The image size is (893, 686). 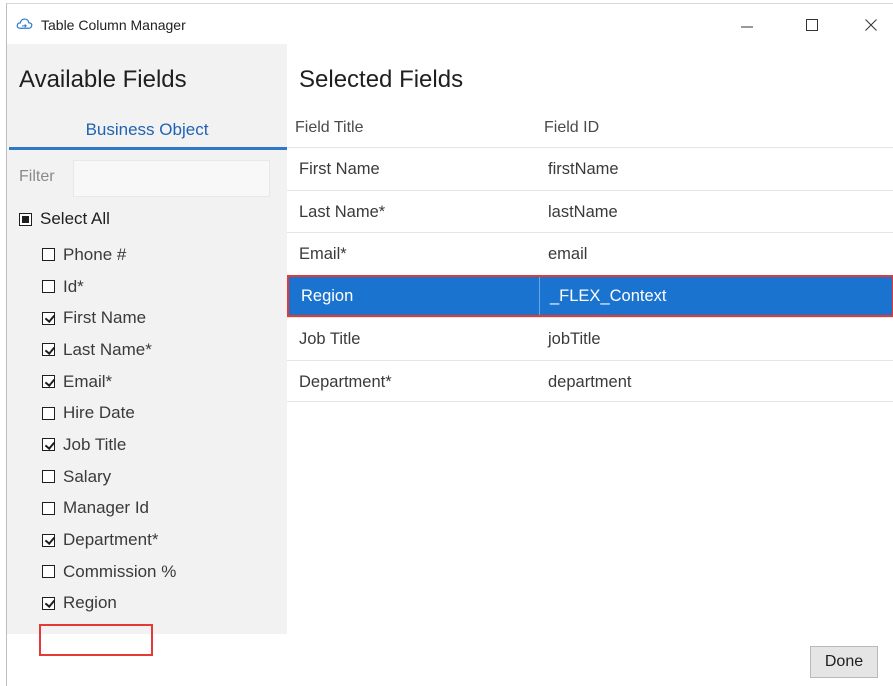 I want to click on field-id-cell: _FLEX_Context, so click(x=608, y=295).